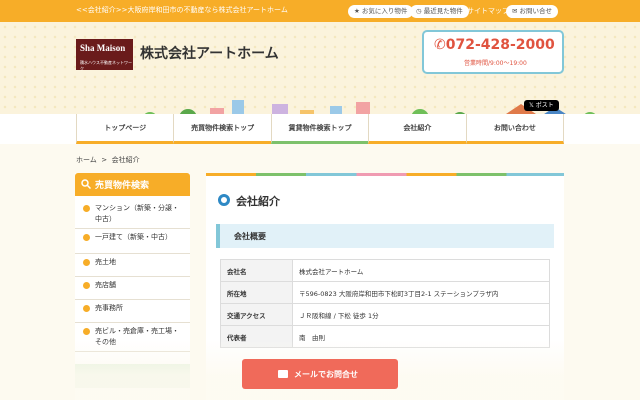 The width and height of the screenshot is (640, 400). What do you see at coordinates (132, 289) in the screenshot?
I see `sidebar-item-store: 売店舗` at bounding box center [132, 289].